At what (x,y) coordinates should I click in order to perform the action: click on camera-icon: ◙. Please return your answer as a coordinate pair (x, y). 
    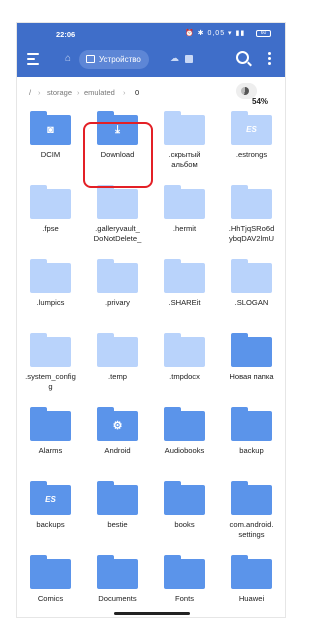
    Looking at the image, I should click on (50, 130).